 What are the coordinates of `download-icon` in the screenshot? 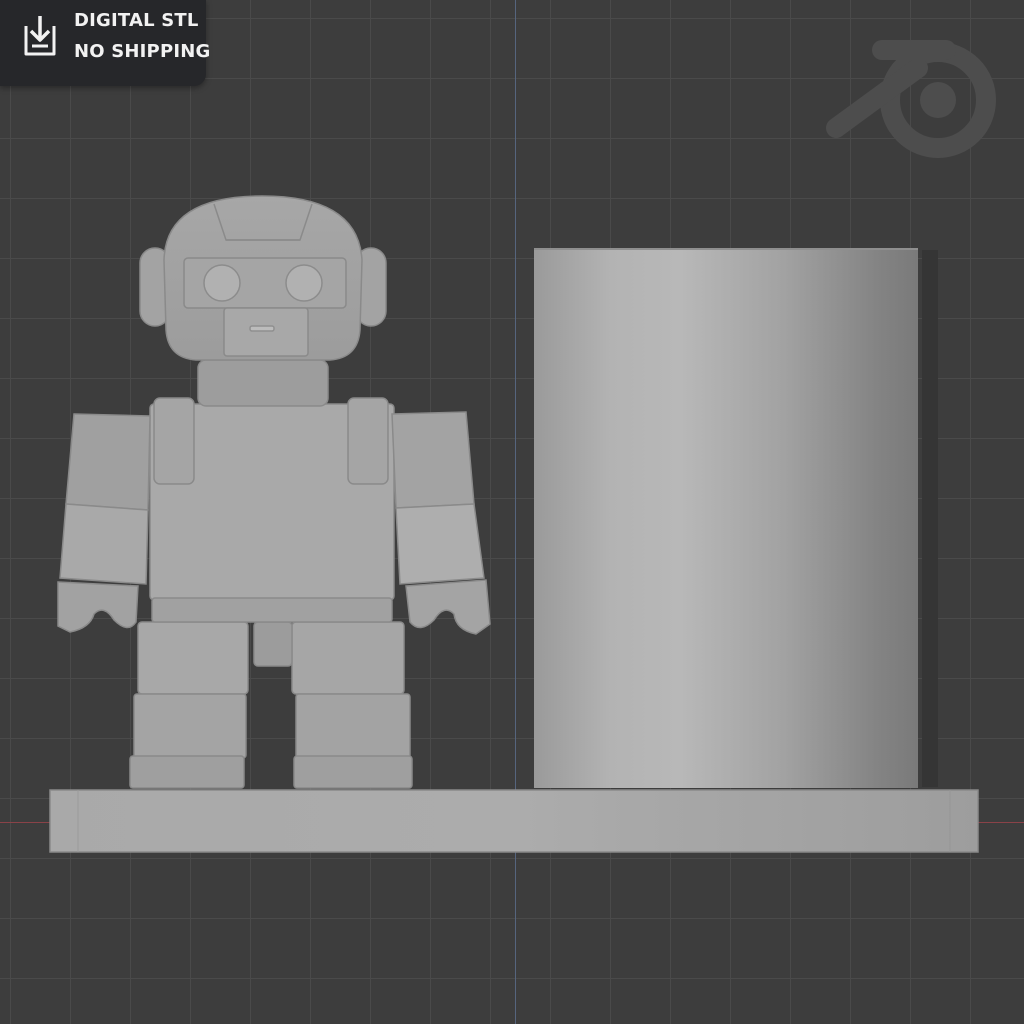 It's located at (40, 36).